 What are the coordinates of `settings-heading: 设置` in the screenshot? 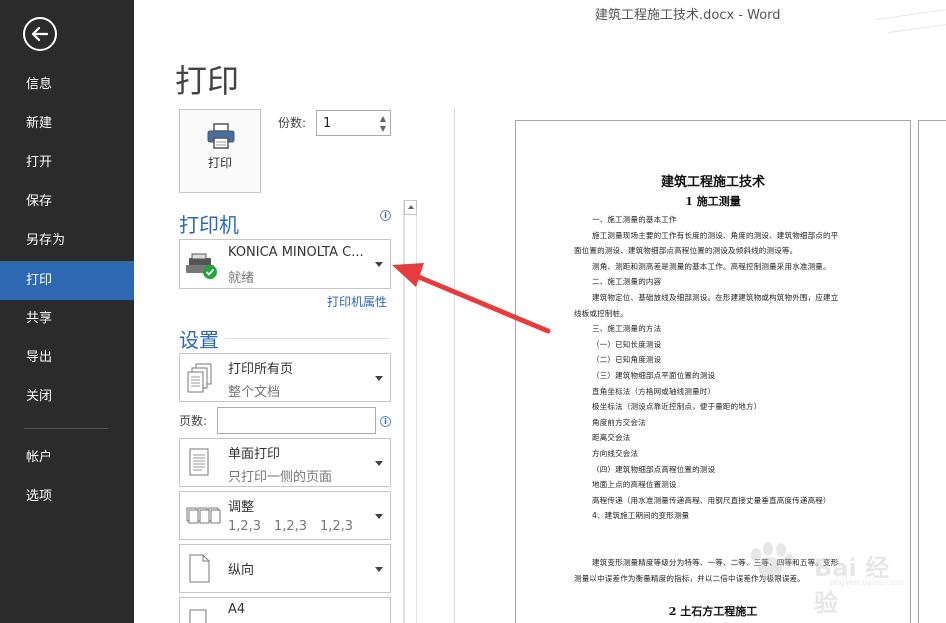 It's located at (199, 340).